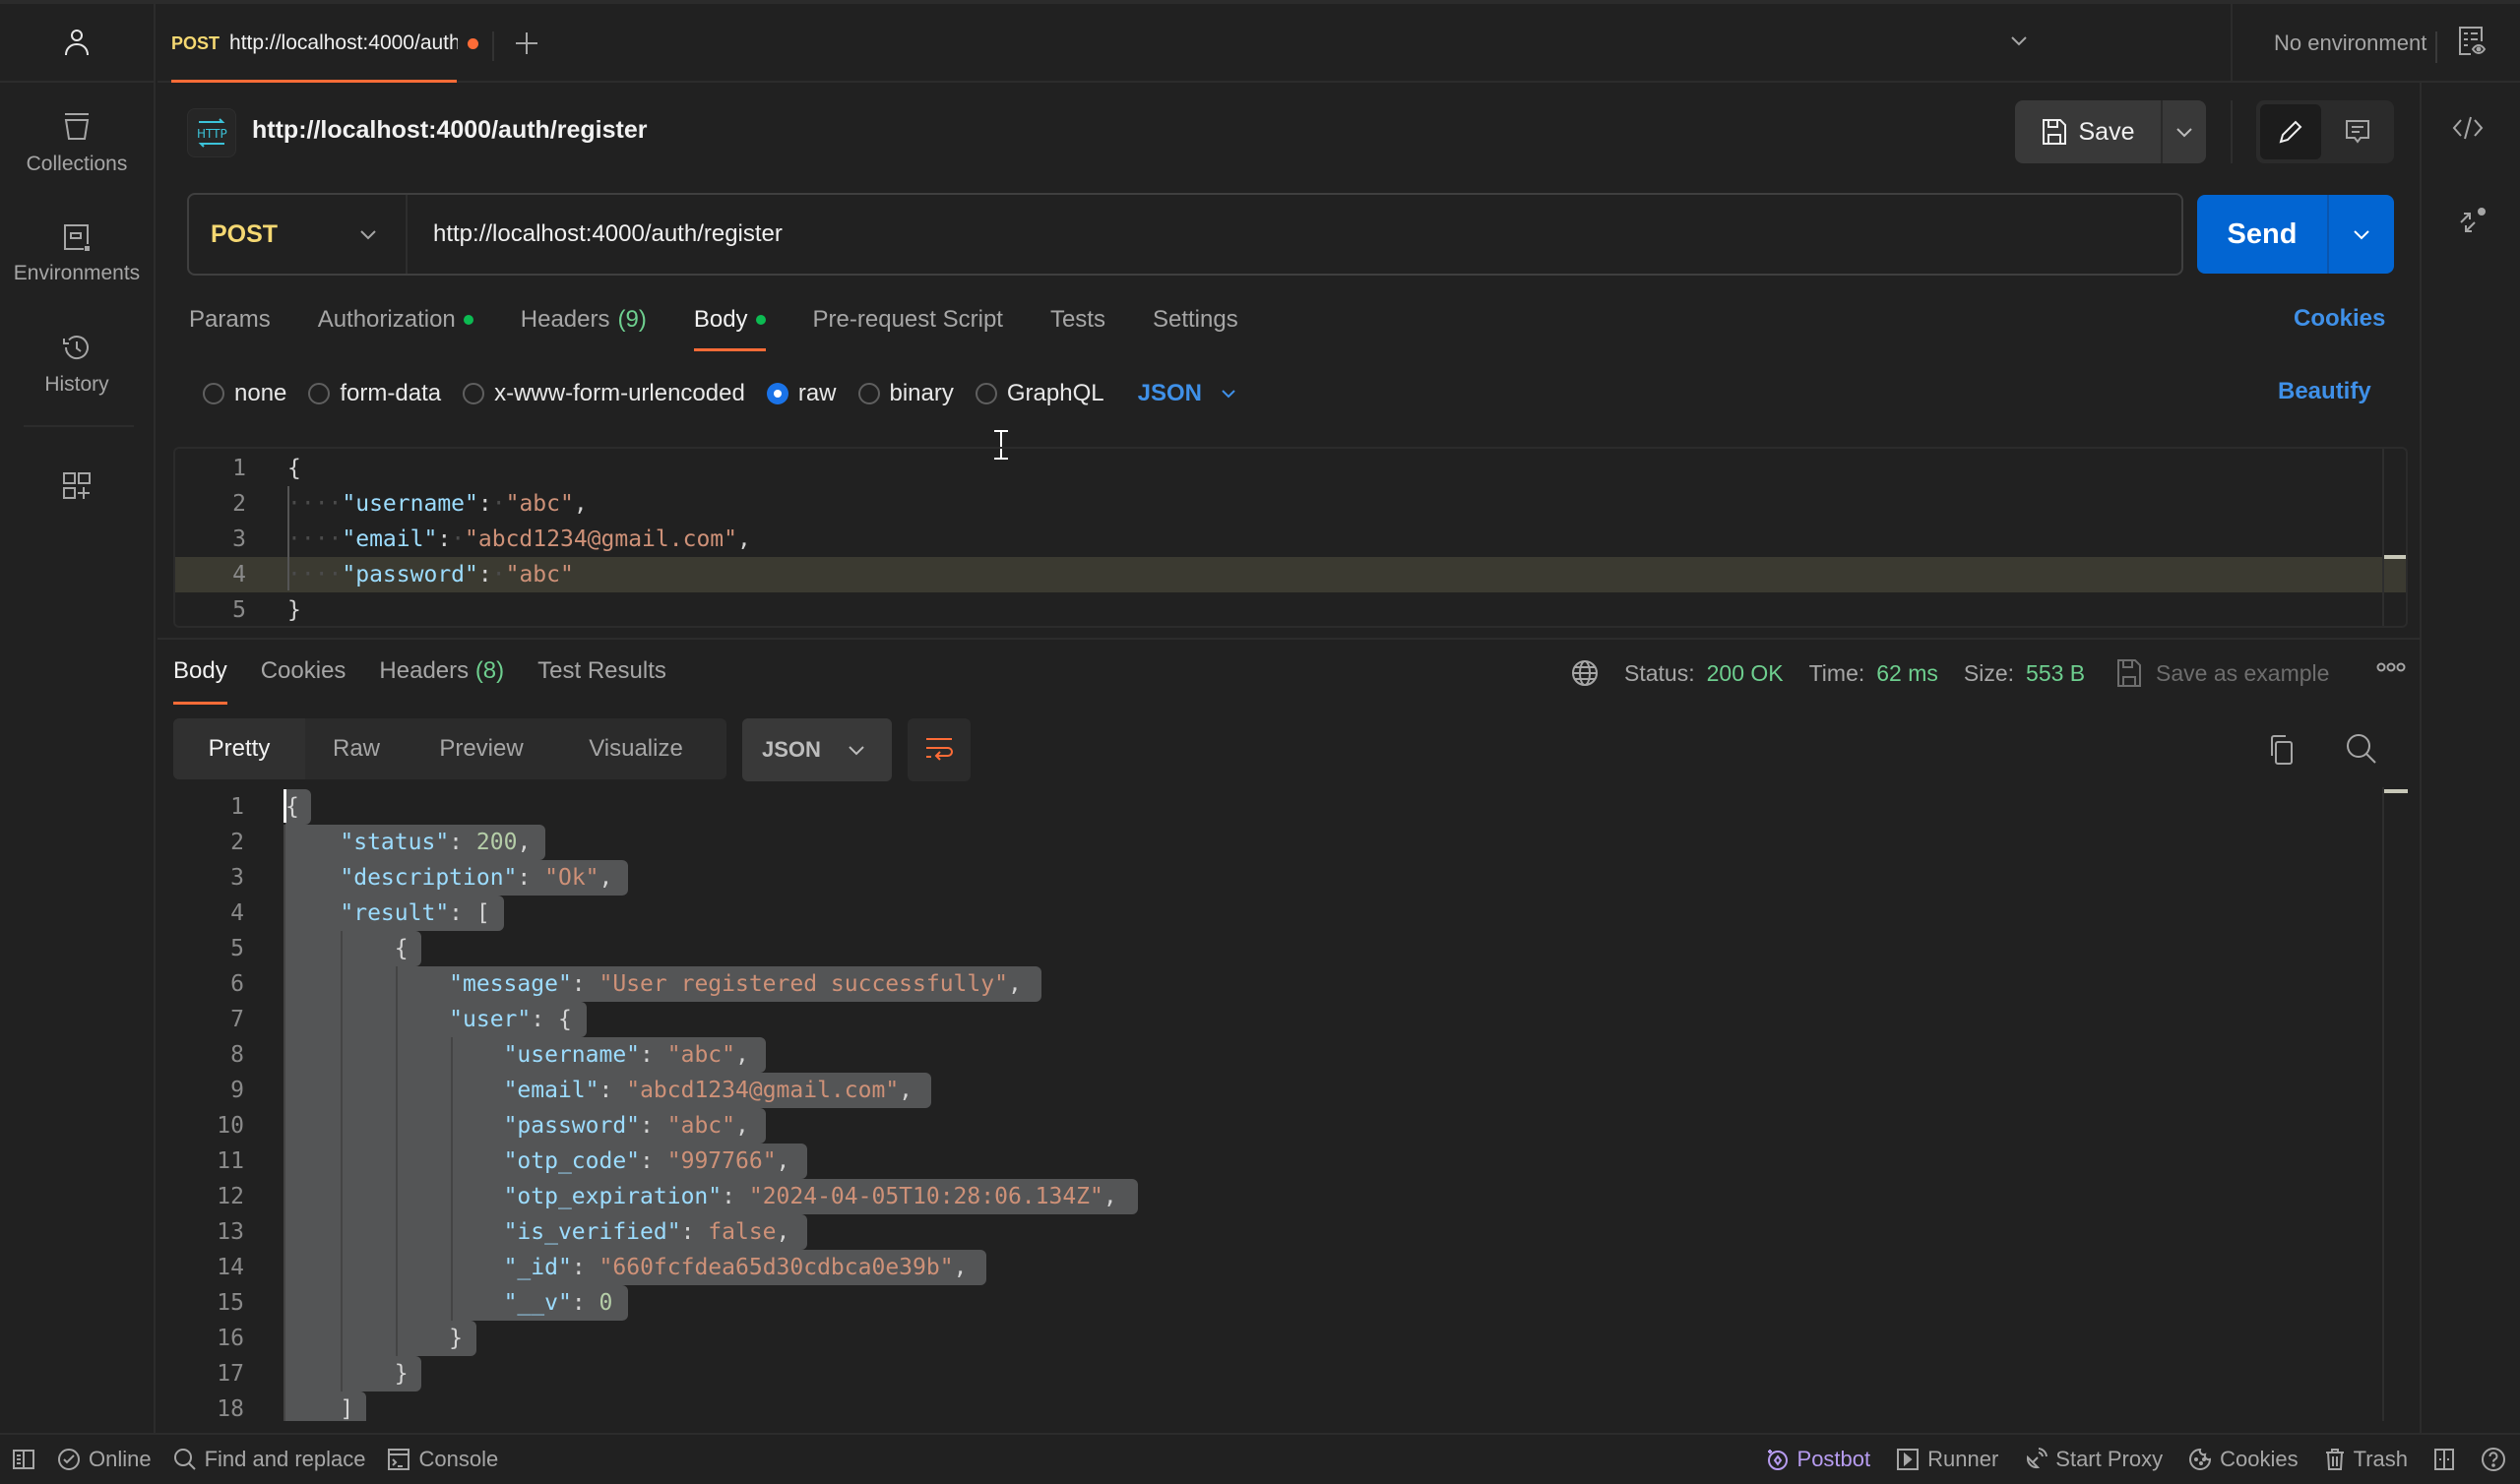 The image size is (2520, 1484). I want to click on status-value: 200 OK, so click(1745, 674).